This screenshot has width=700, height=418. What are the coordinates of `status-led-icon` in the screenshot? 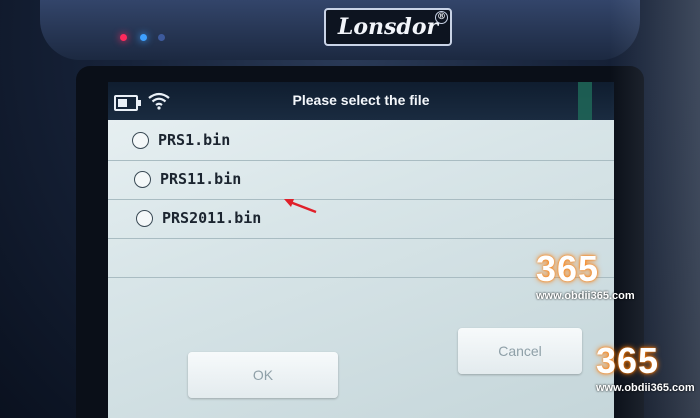 It's located at (143, 37).